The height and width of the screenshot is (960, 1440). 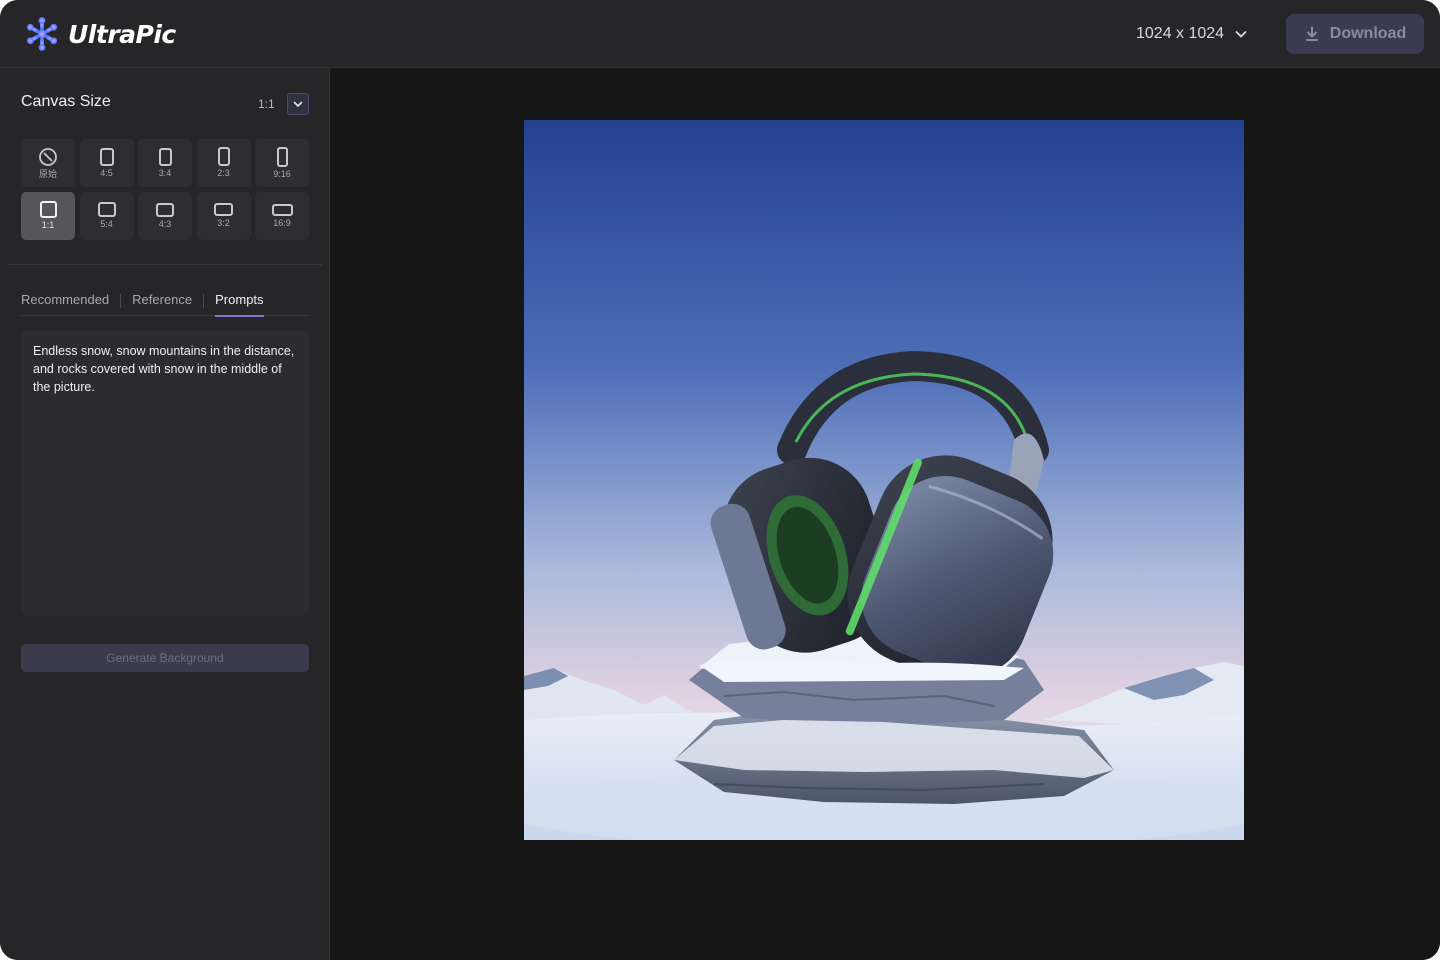 What do you see at coordinates (122, 34) in the screenshot?
I see `app-name: UltraPic` at bounding box center [122, 34].